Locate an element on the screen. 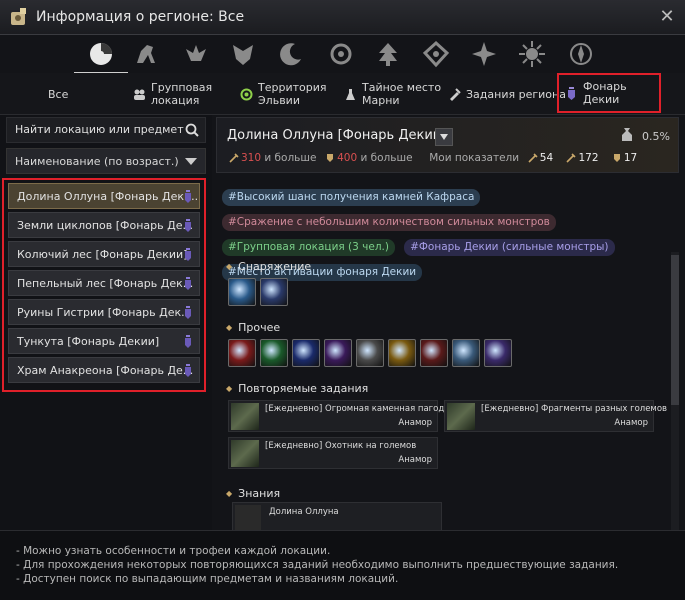 Image resolution: width=685 pixels, height=600 pixels. tab-label: Групповая локация is located at coordinates (182, 94).